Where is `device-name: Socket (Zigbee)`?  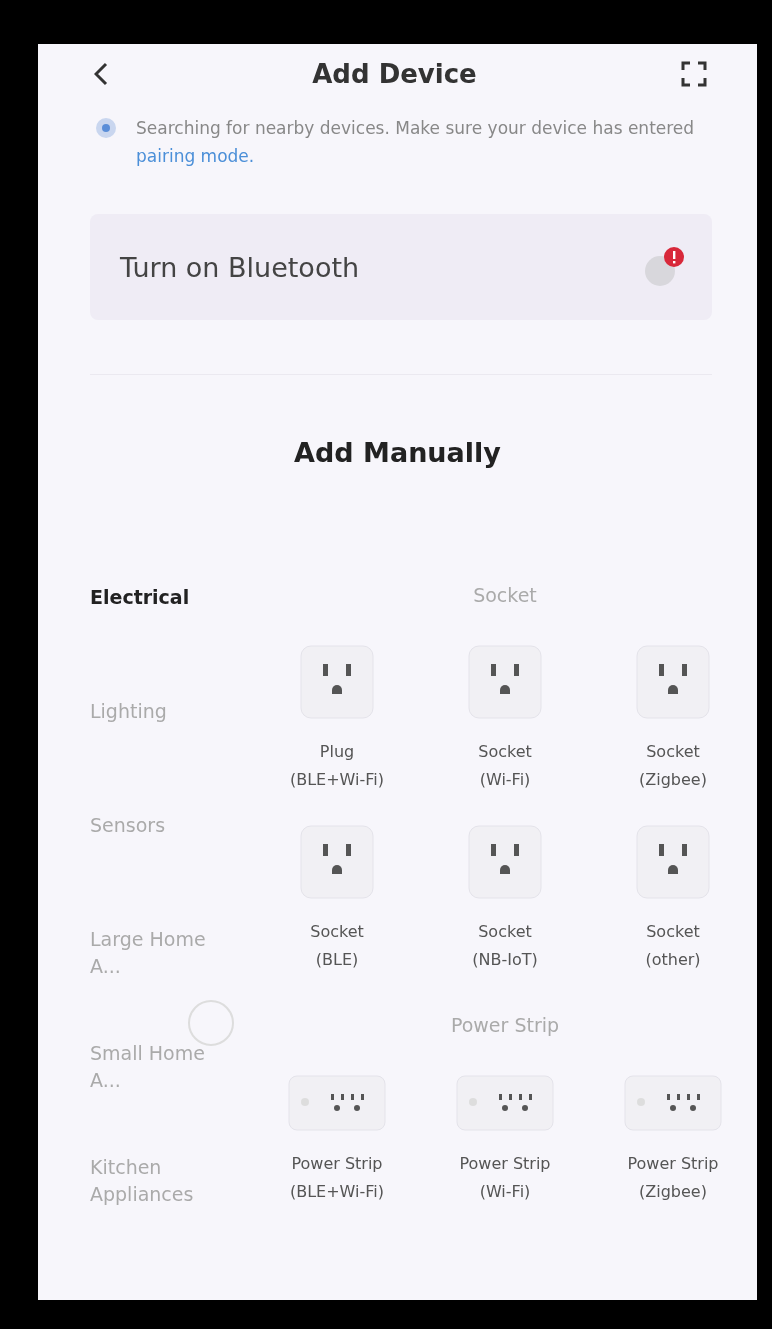 device-name: Socket (Zigbee) is located at coordinates (673, 766).